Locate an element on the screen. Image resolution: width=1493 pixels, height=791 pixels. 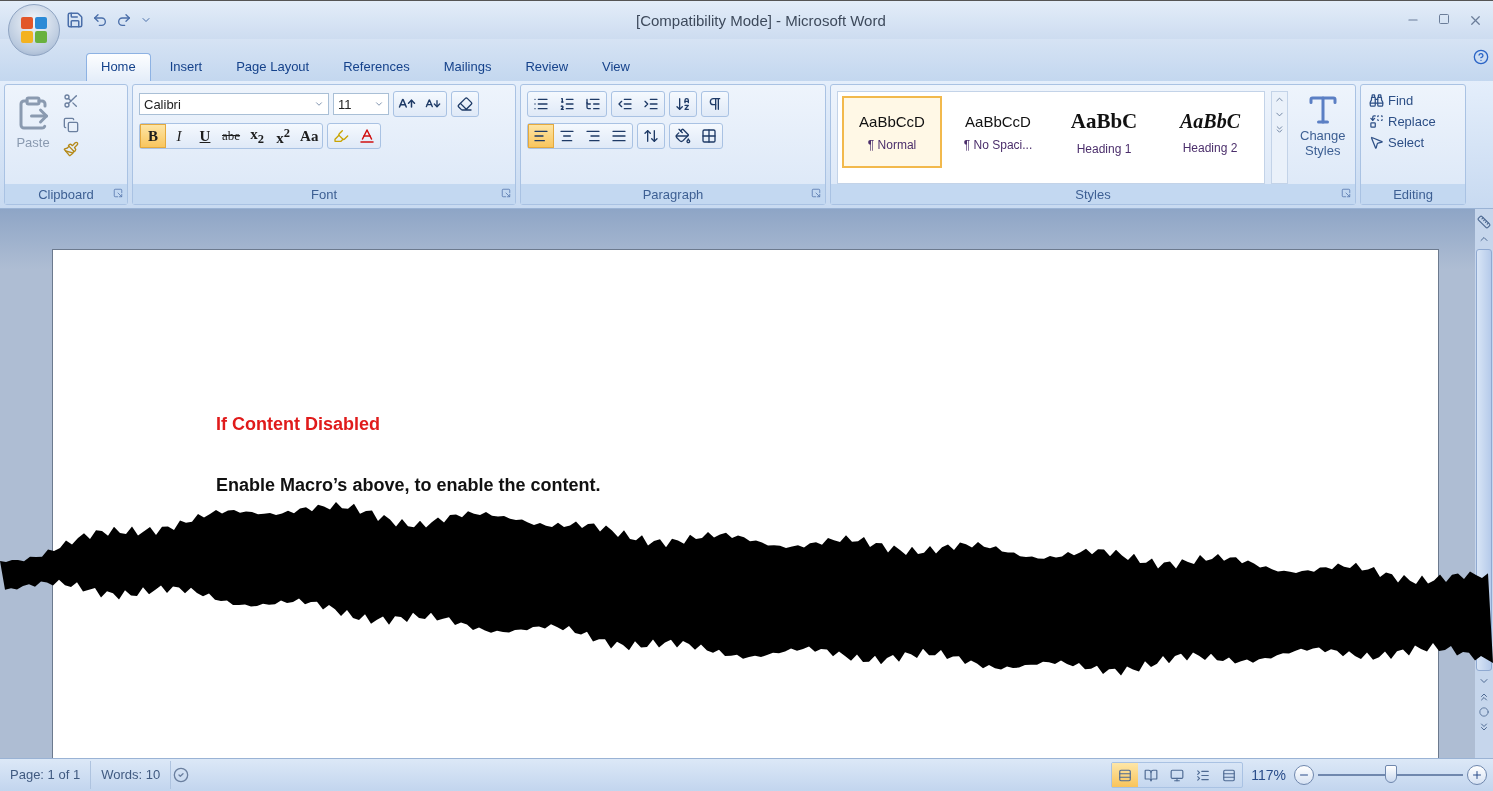
copy-icon is located at coordinates (71, 125).